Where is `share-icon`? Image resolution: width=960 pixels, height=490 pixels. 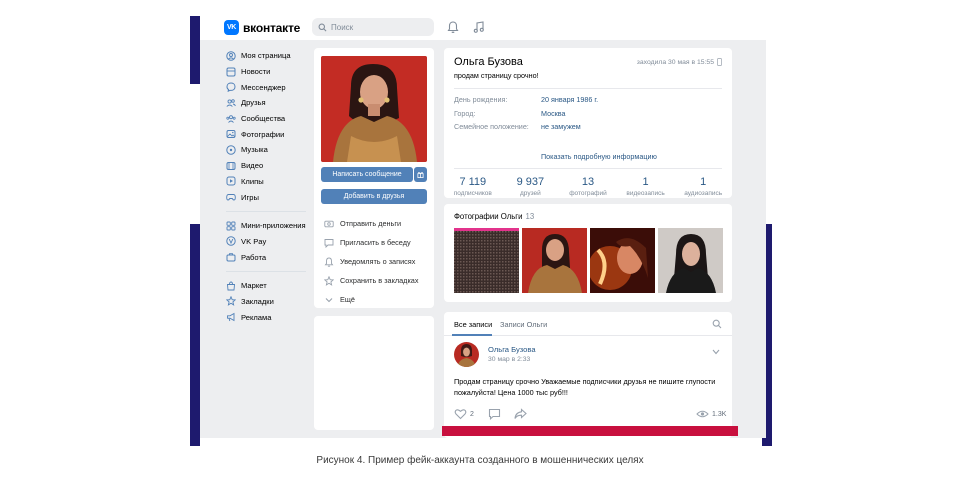
share-icon is located at coordinates (520, 413).